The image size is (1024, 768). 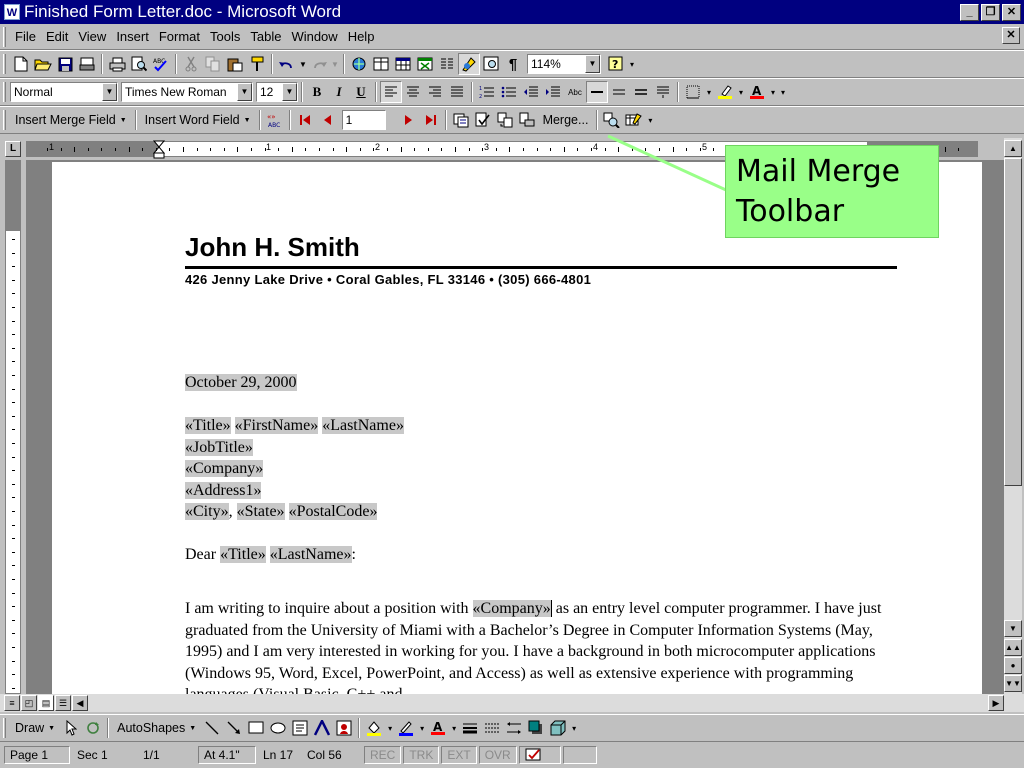 I want to click on line-color-icon, so click(x=406, y=728).